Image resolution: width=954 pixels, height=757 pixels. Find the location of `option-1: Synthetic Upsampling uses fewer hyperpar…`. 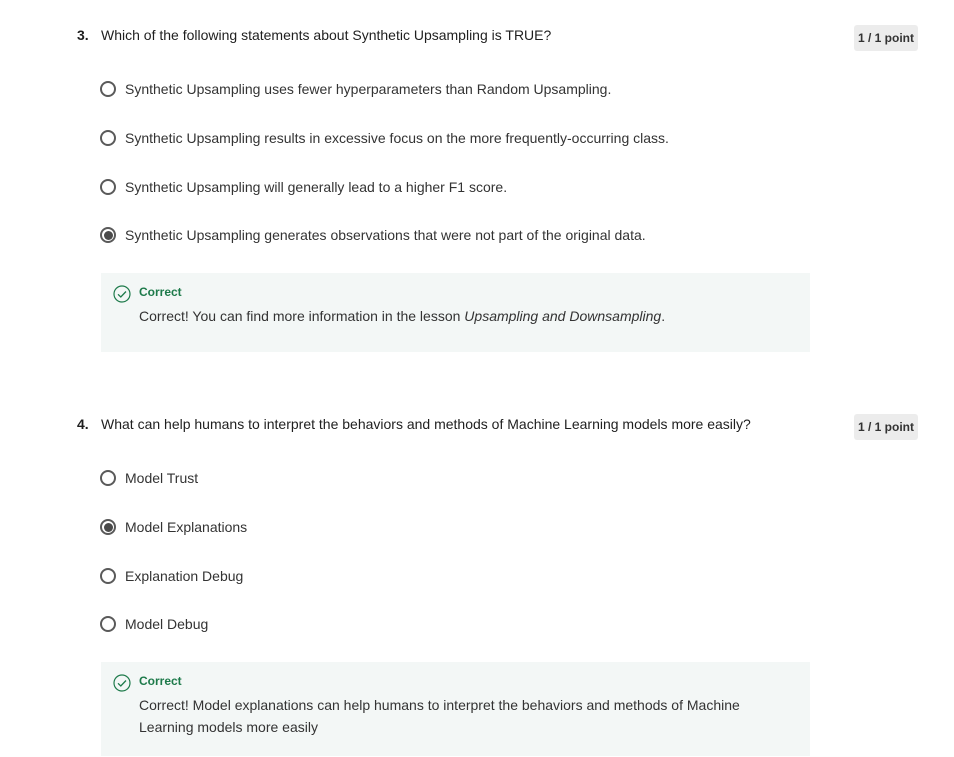

option-1: Synthetic Upsampling uses fewer hyperpar… is located at coordinates (355, 89).